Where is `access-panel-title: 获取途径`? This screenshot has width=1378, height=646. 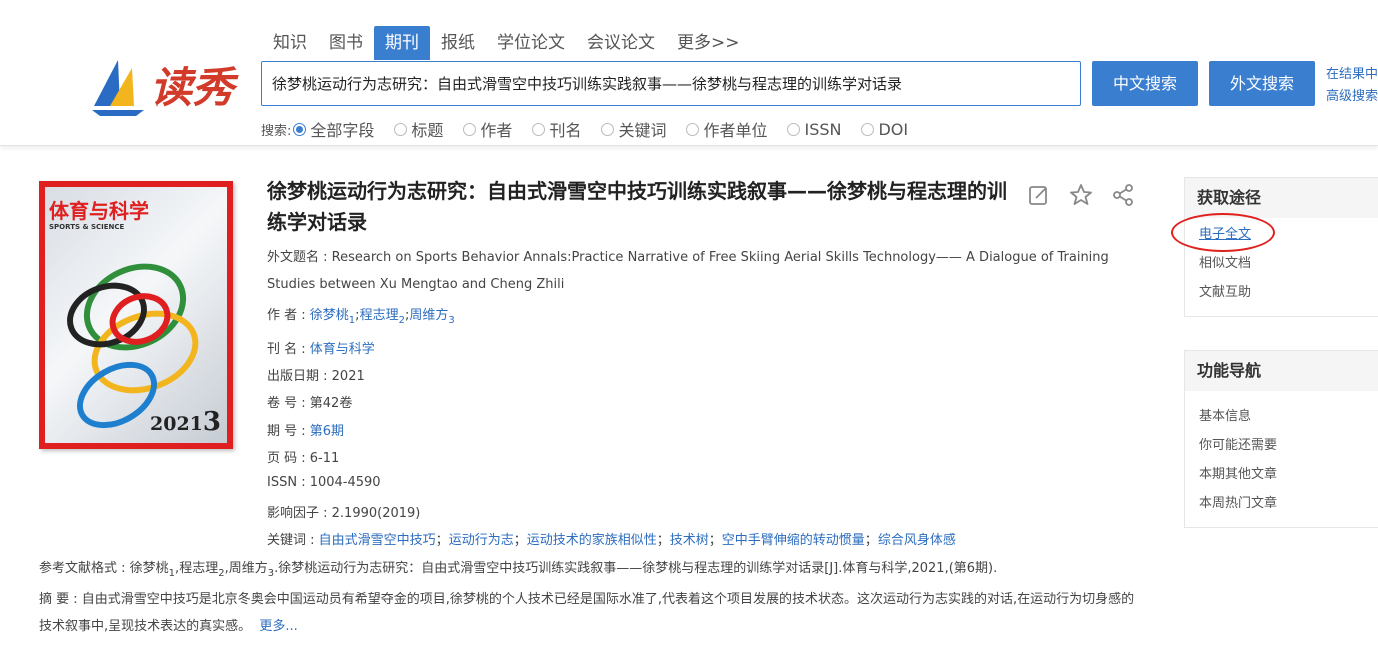
access-panel-title: 获取途径 is located at coordinates (1281, 198).